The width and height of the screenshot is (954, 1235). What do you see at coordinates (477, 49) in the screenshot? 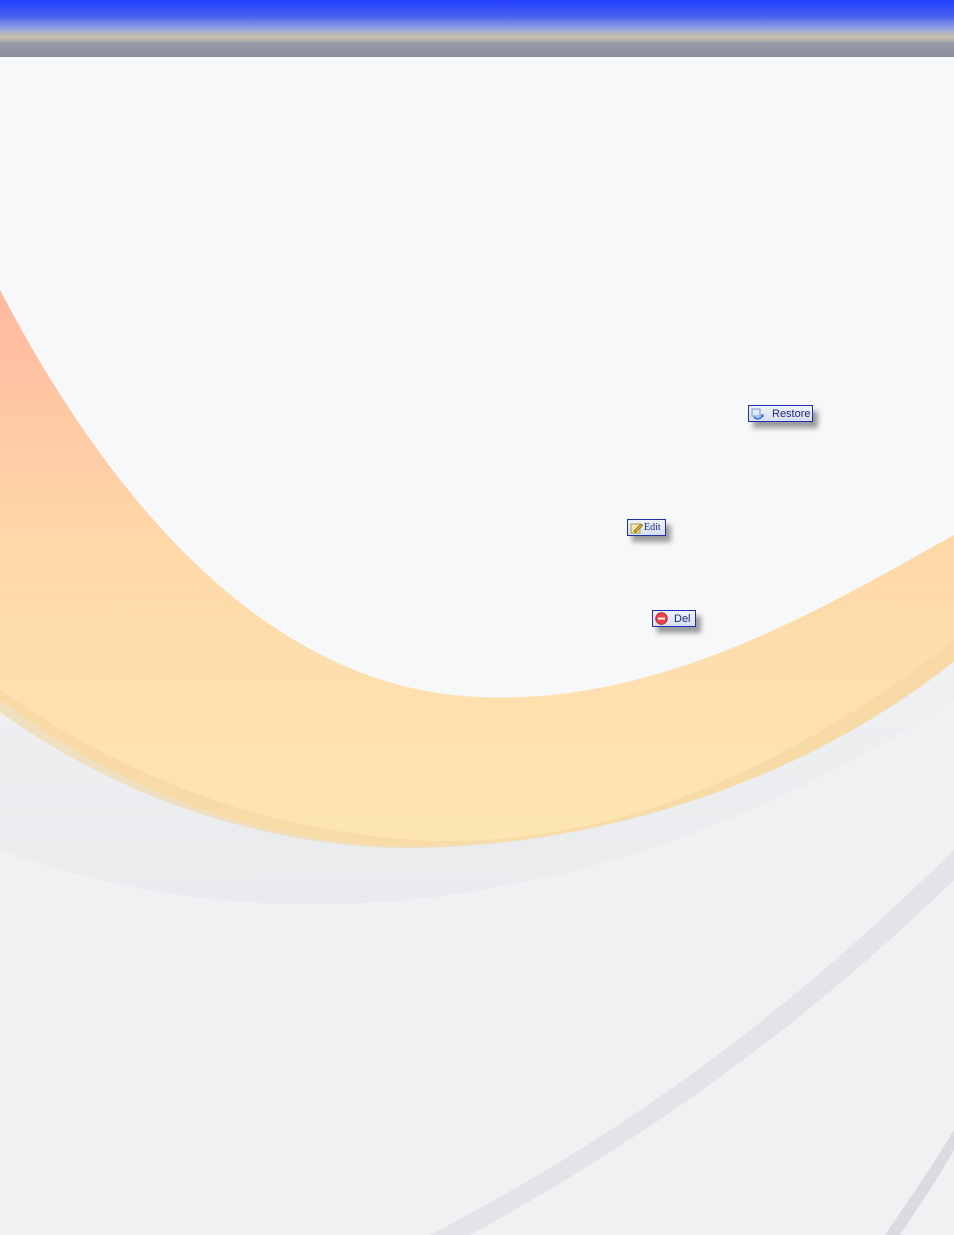
I see `header-subbar` at bounding box center [477, 49].